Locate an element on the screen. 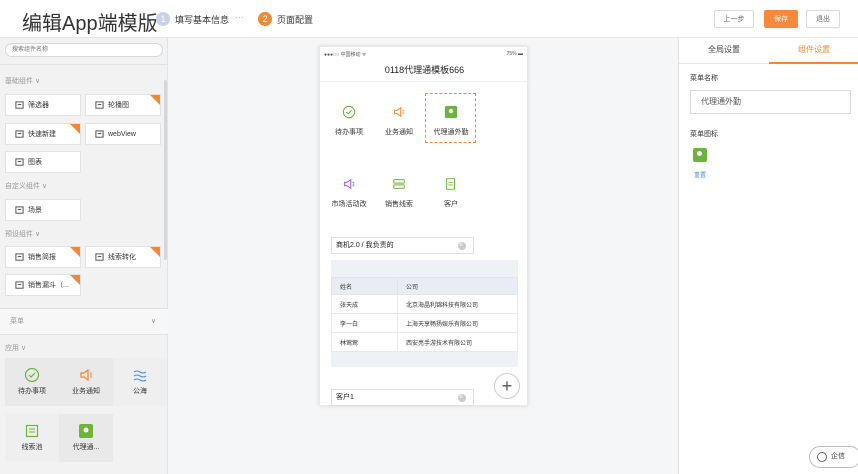  divider is located at coordinates (424, 81).